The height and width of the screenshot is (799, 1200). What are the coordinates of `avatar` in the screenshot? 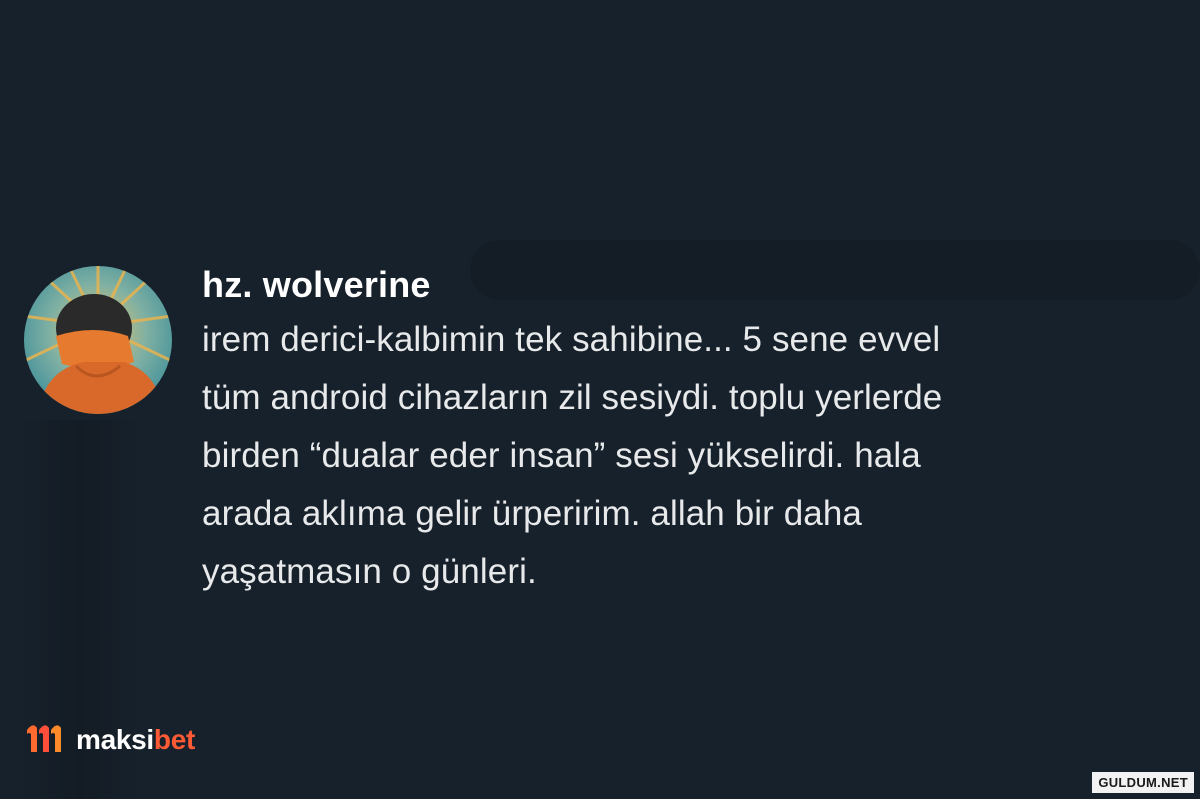 It's located at (98, 340).